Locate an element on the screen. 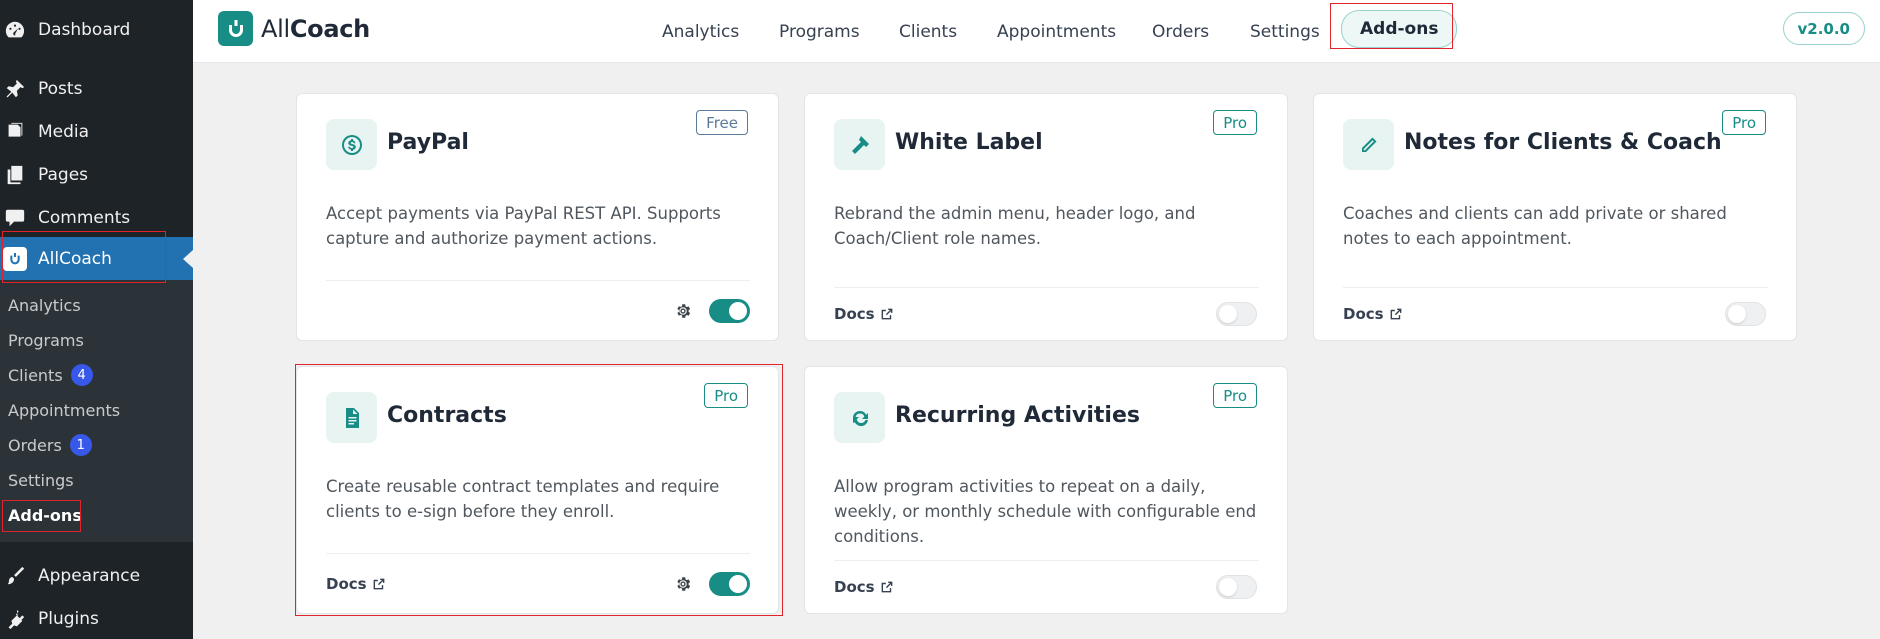 This screenshot has width=1880, height=639. wp-menu-plugins: Plugins is located at coordinates (96, 618).